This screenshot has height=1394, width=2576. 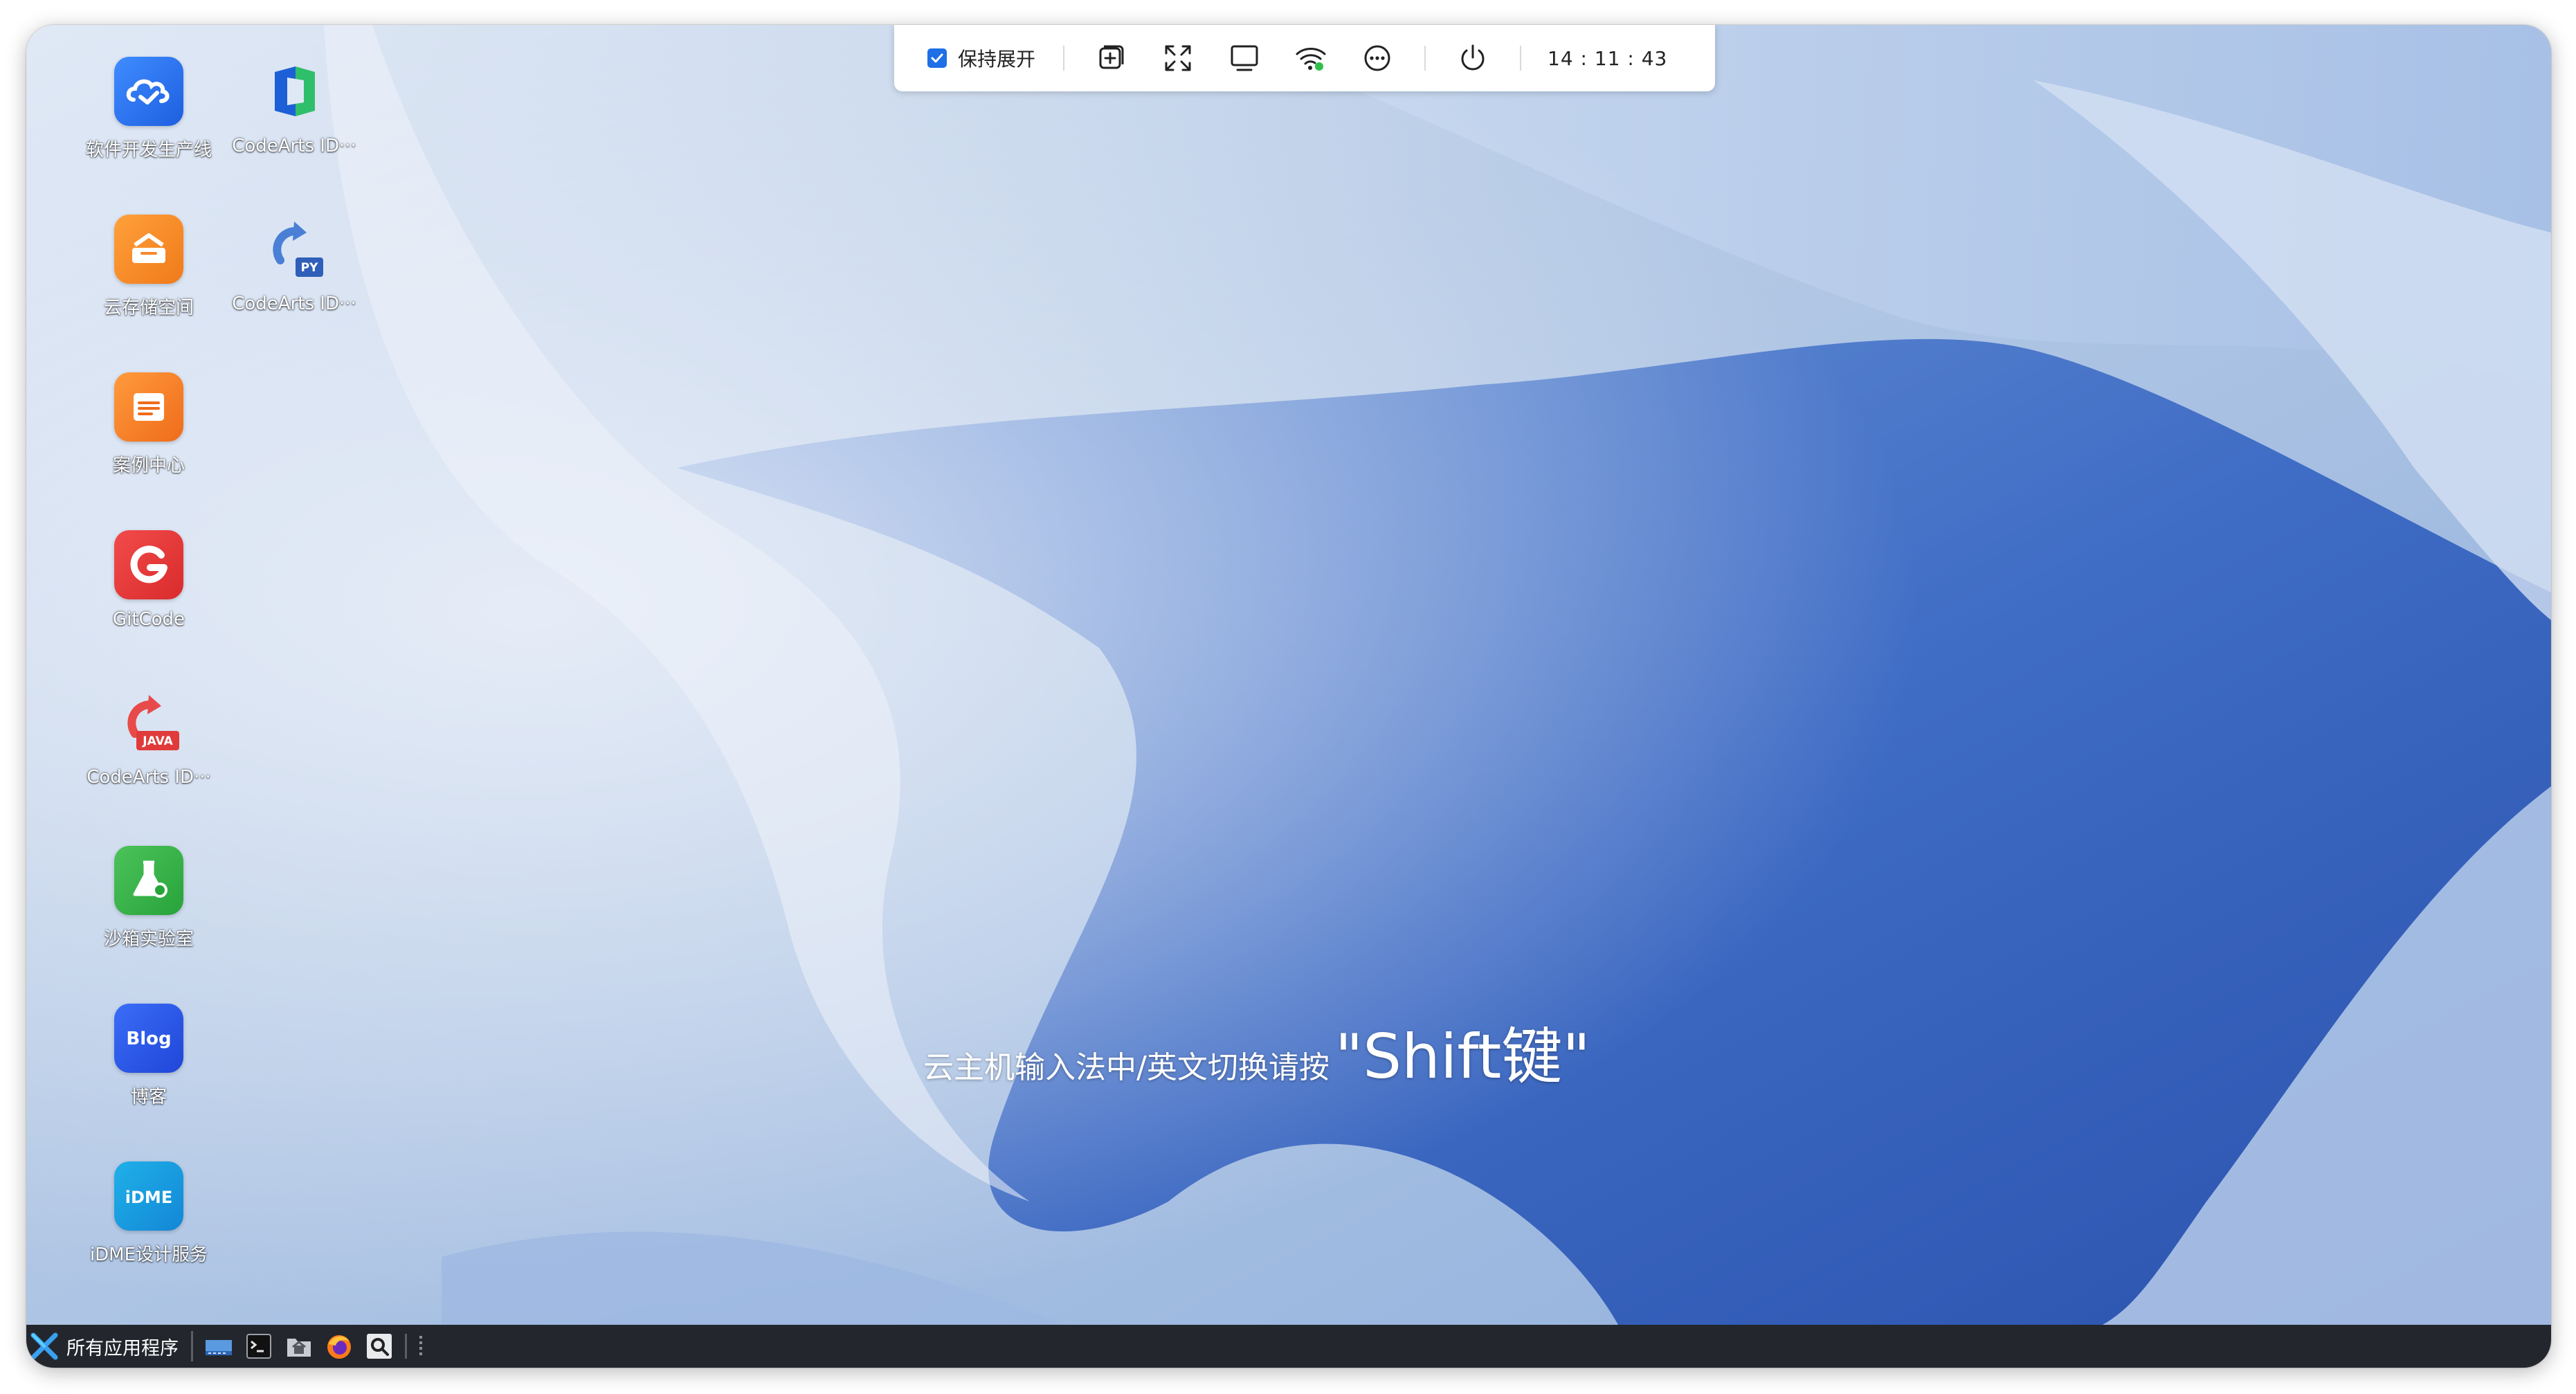 I want to click on file-manager-button, so click(x=299, y=1346).